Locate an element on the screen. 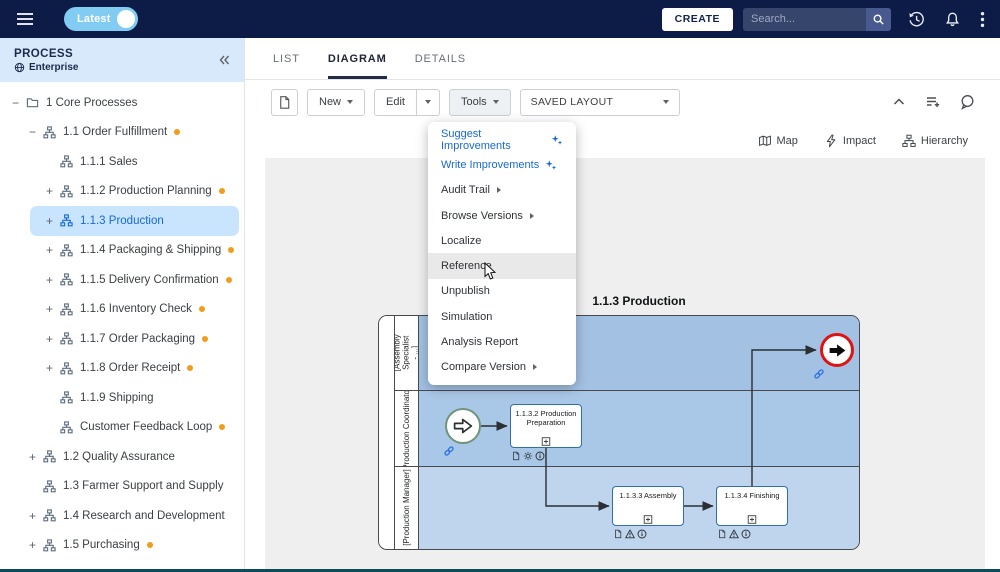 The image size is (1000, 572). tree-item-order-receipt: + 1.1.8 Order Receipt is located at coordinates (122, 369).